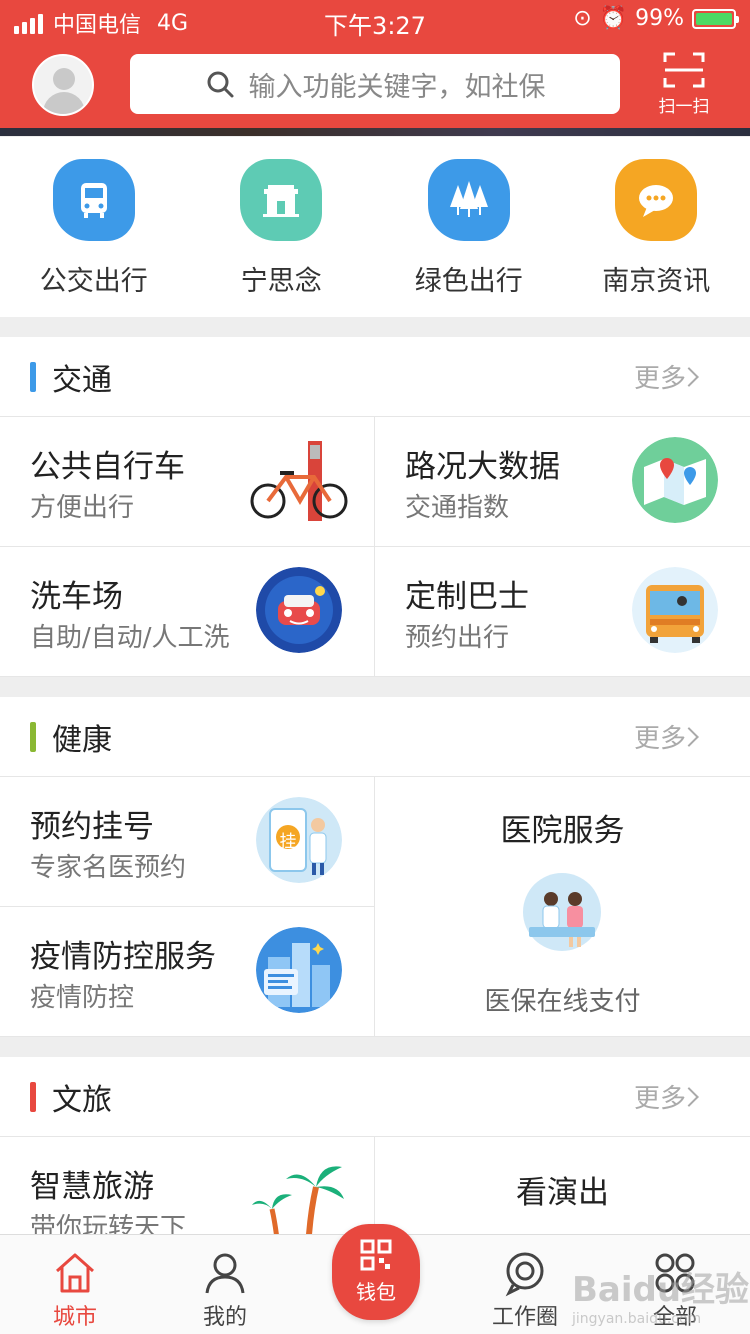  What do you see at coordinates (75, 1273) in the screenshot?
I see `home-icon` at bounding box center [75, 1273].